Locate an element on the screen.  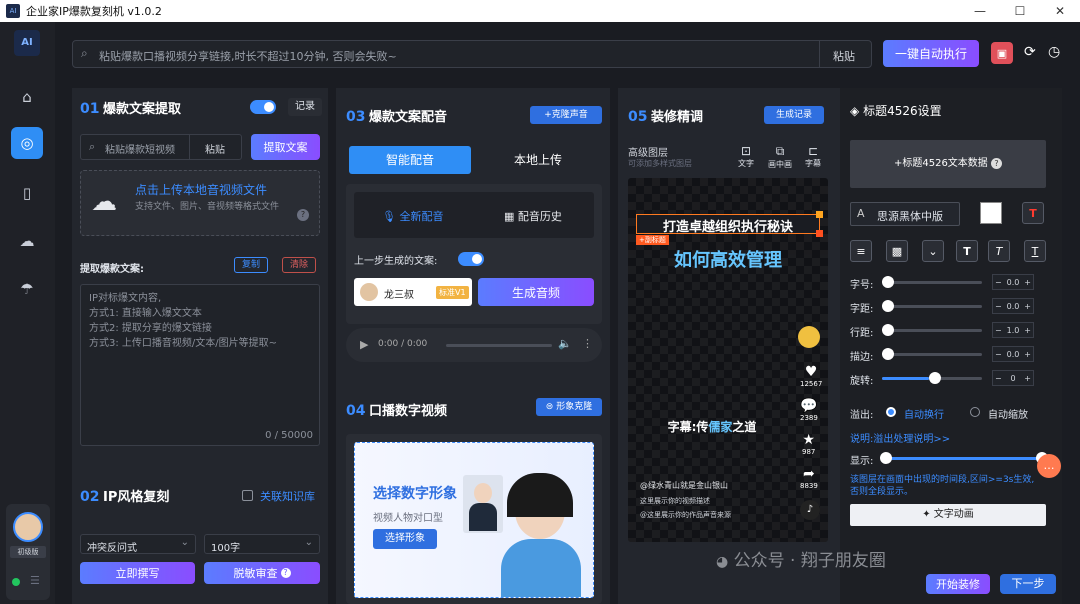
auto-wrap-radio is located at coordinates (891, 412).